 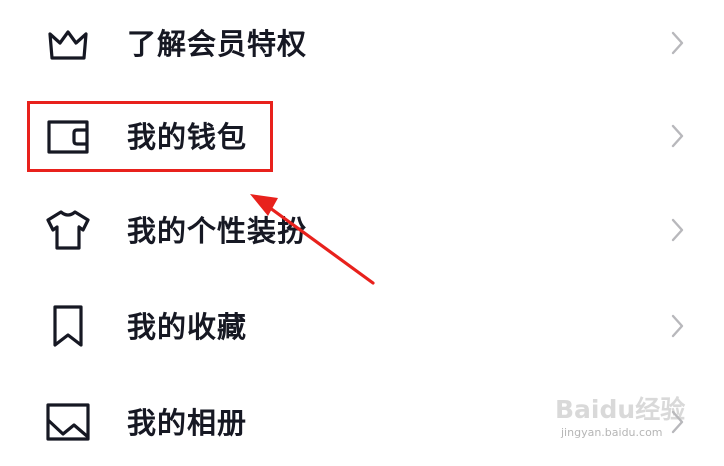 I want to click on baidu-jingyan-logo: Baidu经验, so click(x=620, y=409).